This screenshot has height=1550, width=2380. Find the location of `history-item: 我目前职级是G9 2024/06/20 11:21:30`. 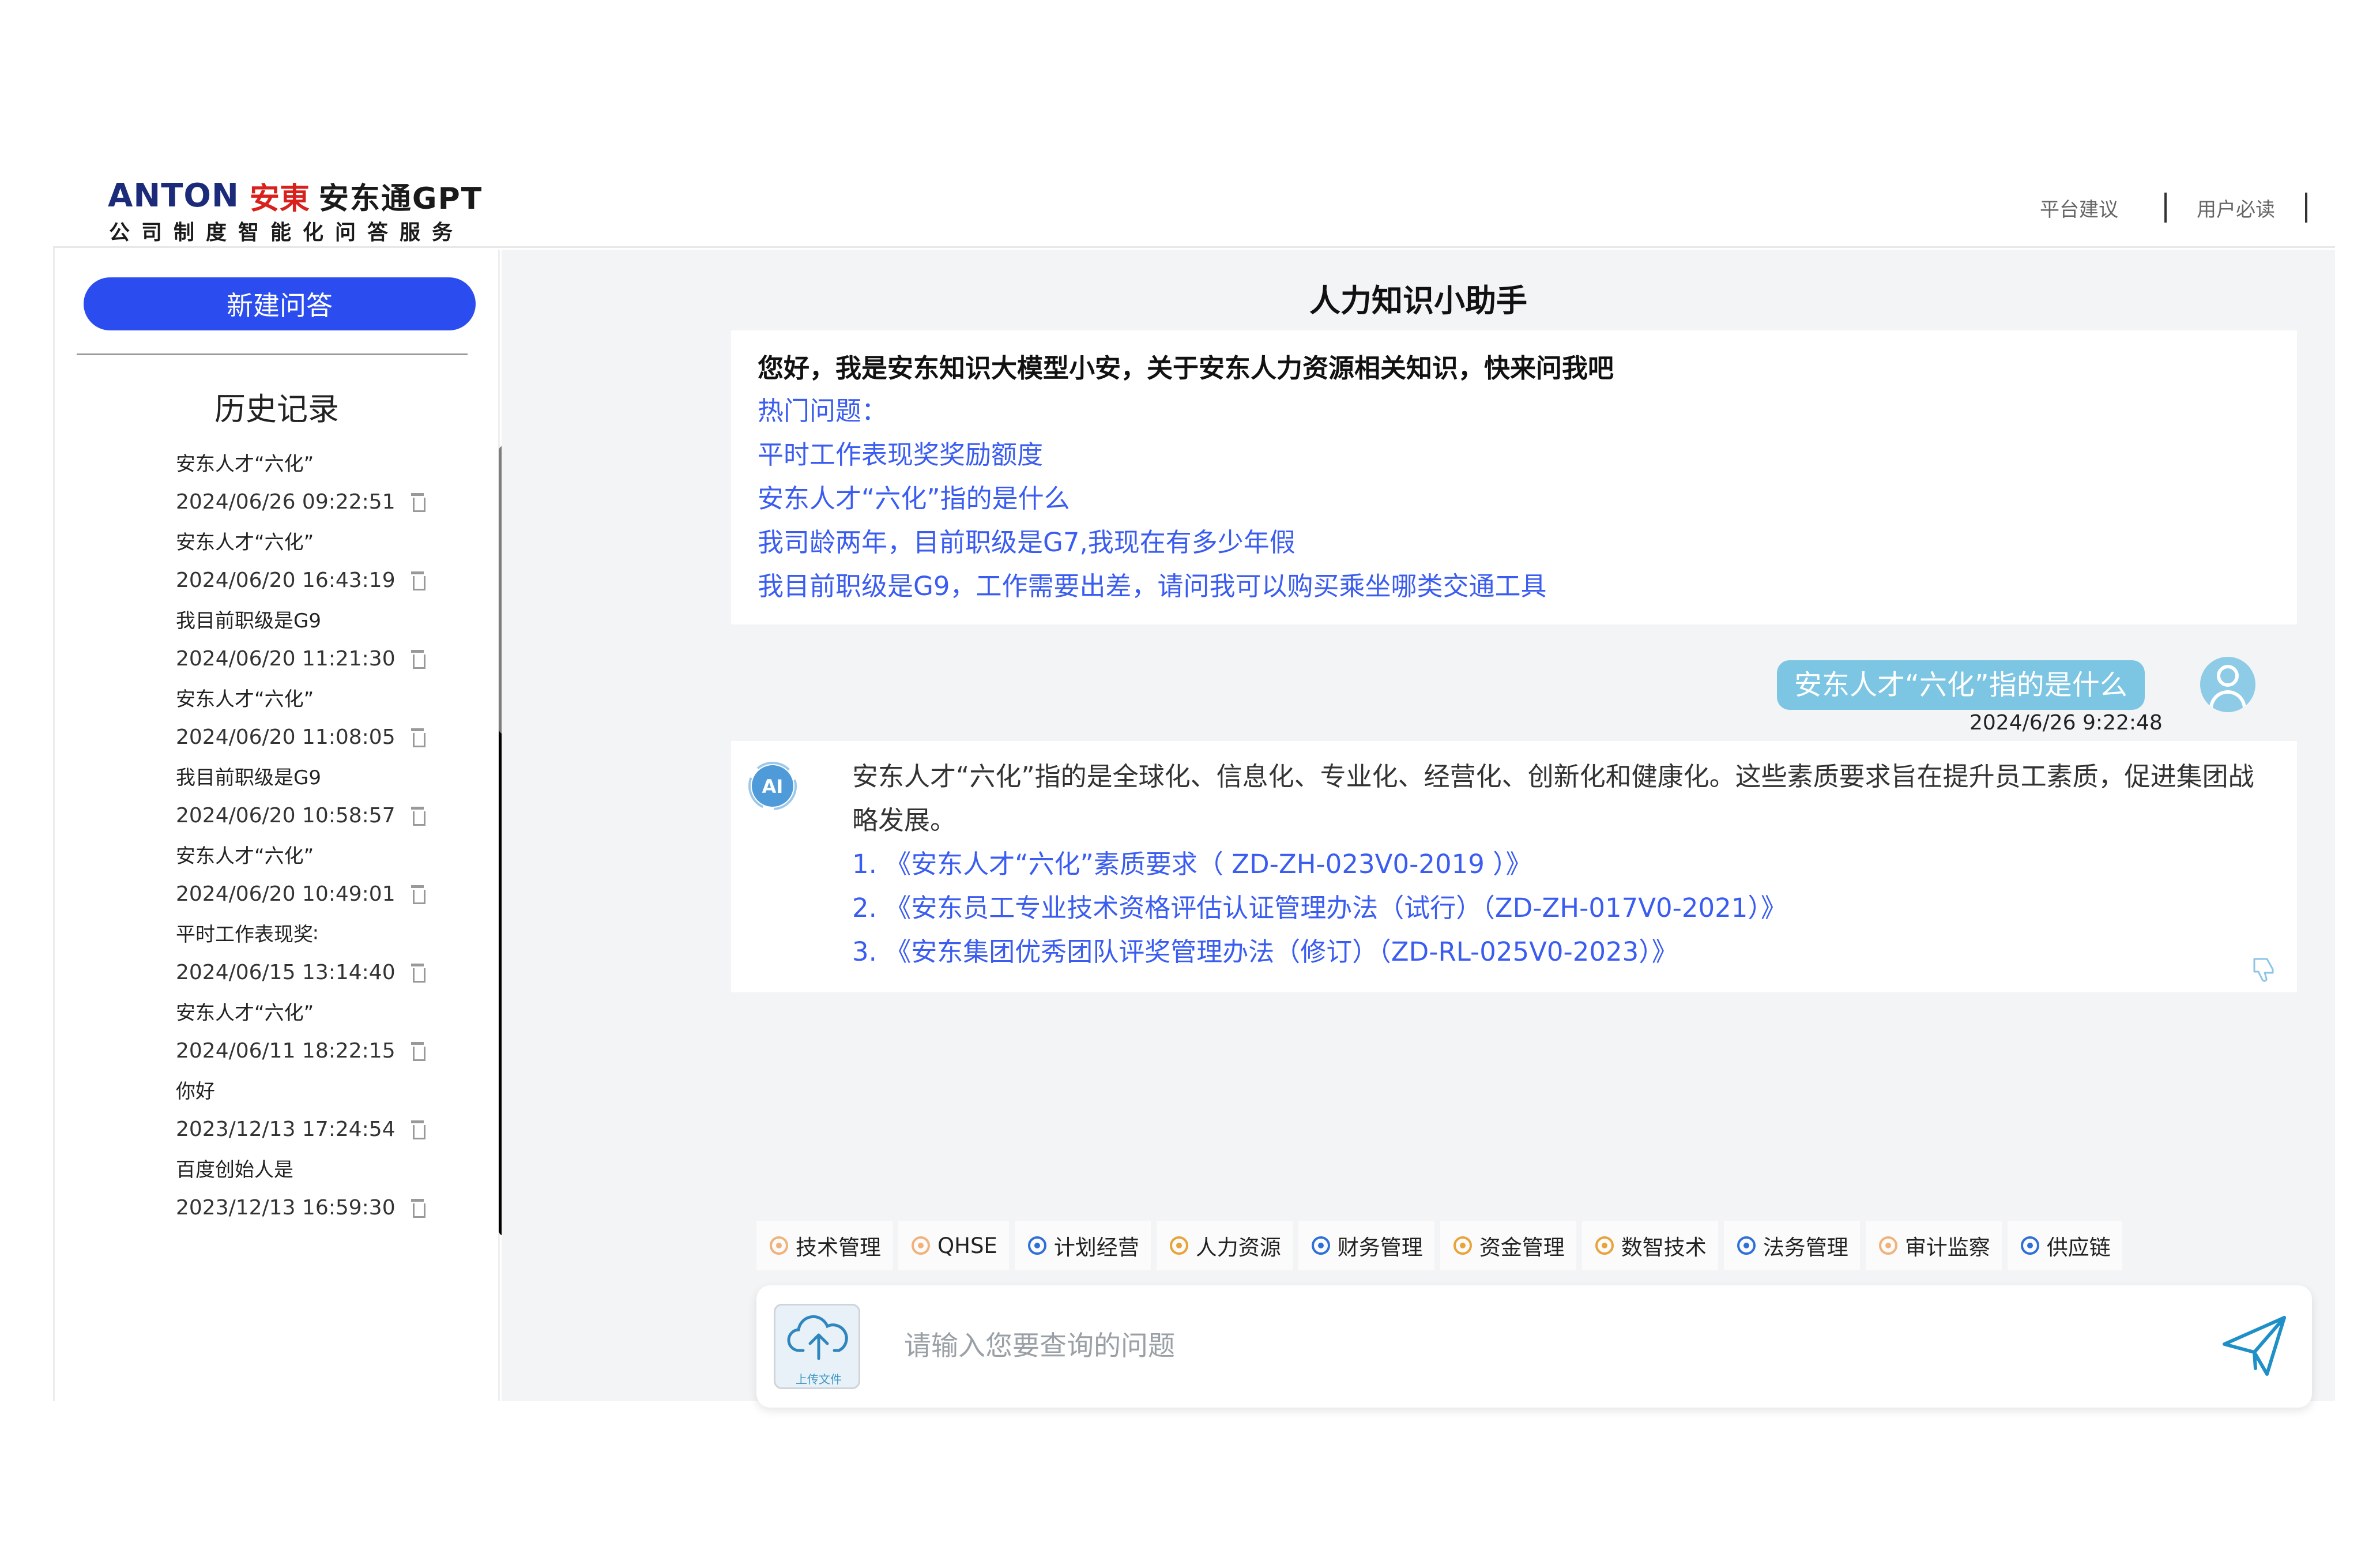

history-item: 我目前职级是G9 2024/06/20 11:21:30 is located at coordinates (326, 642).